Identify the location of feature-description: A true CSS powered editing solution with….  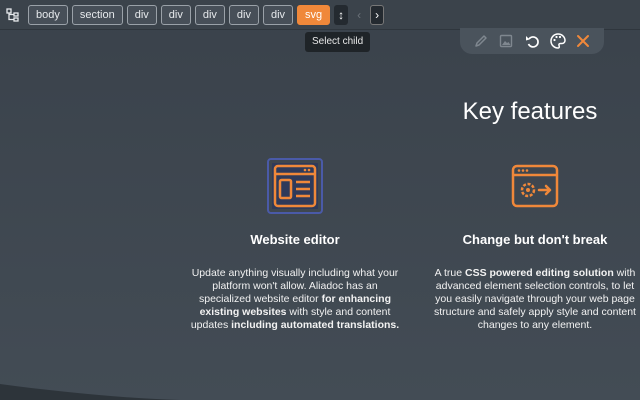
(535, 299).